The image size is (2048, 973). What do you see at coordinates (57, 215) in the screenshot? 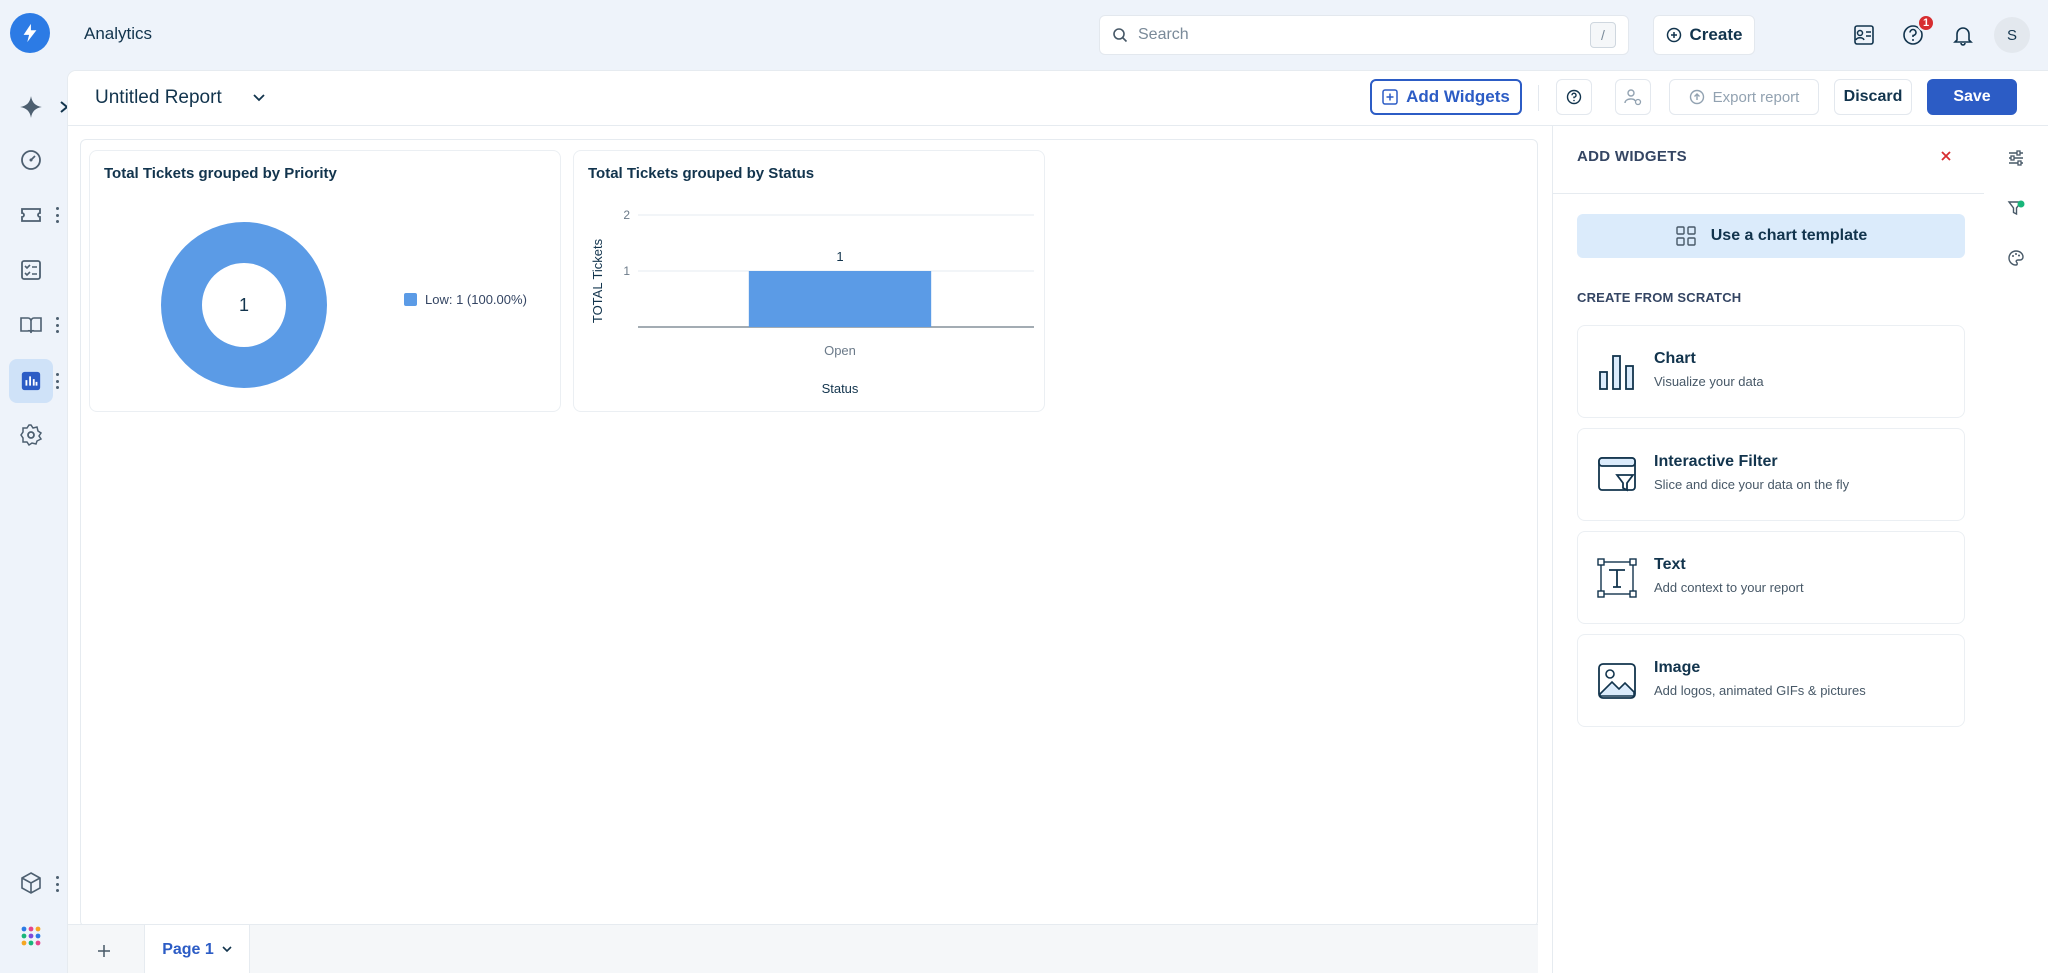
I see `nav-tickets-more-icon` at bounding box center [57, 215].